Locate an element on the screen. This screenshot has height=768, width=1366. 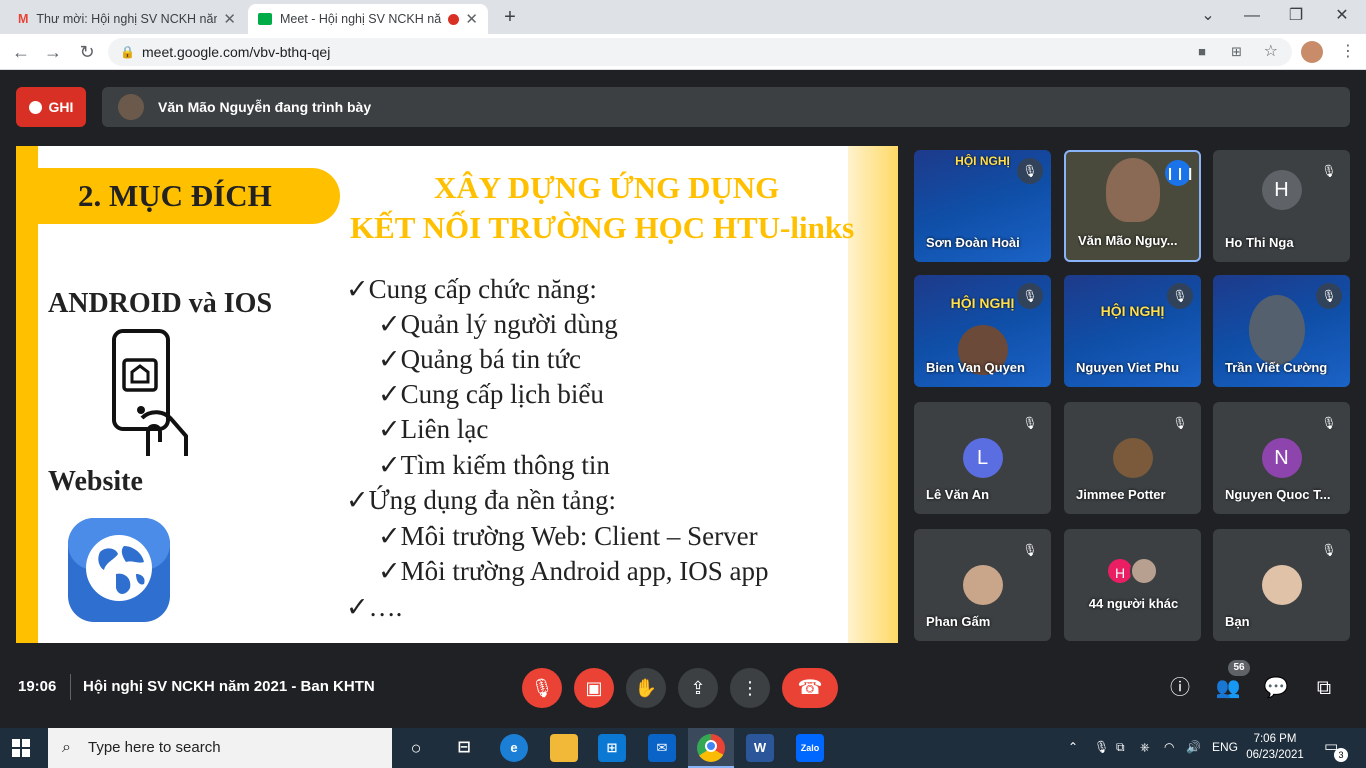
tab-search-icon: ⌄ is located at coordinates (1208, 16).